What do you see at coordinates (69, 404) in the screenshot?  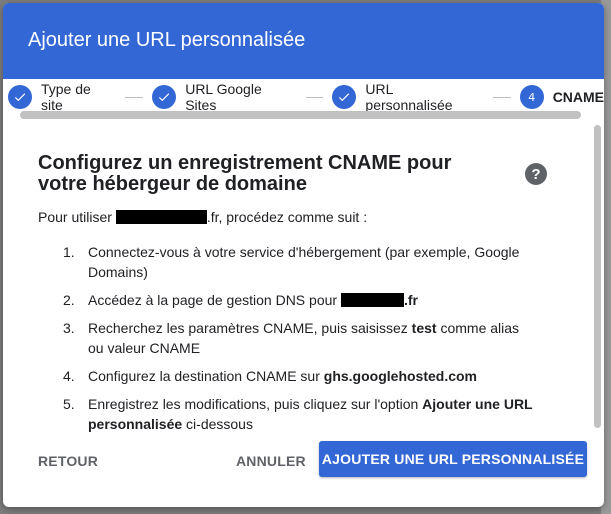 I see `item-number: 5.` at bounding box center [69, 404].